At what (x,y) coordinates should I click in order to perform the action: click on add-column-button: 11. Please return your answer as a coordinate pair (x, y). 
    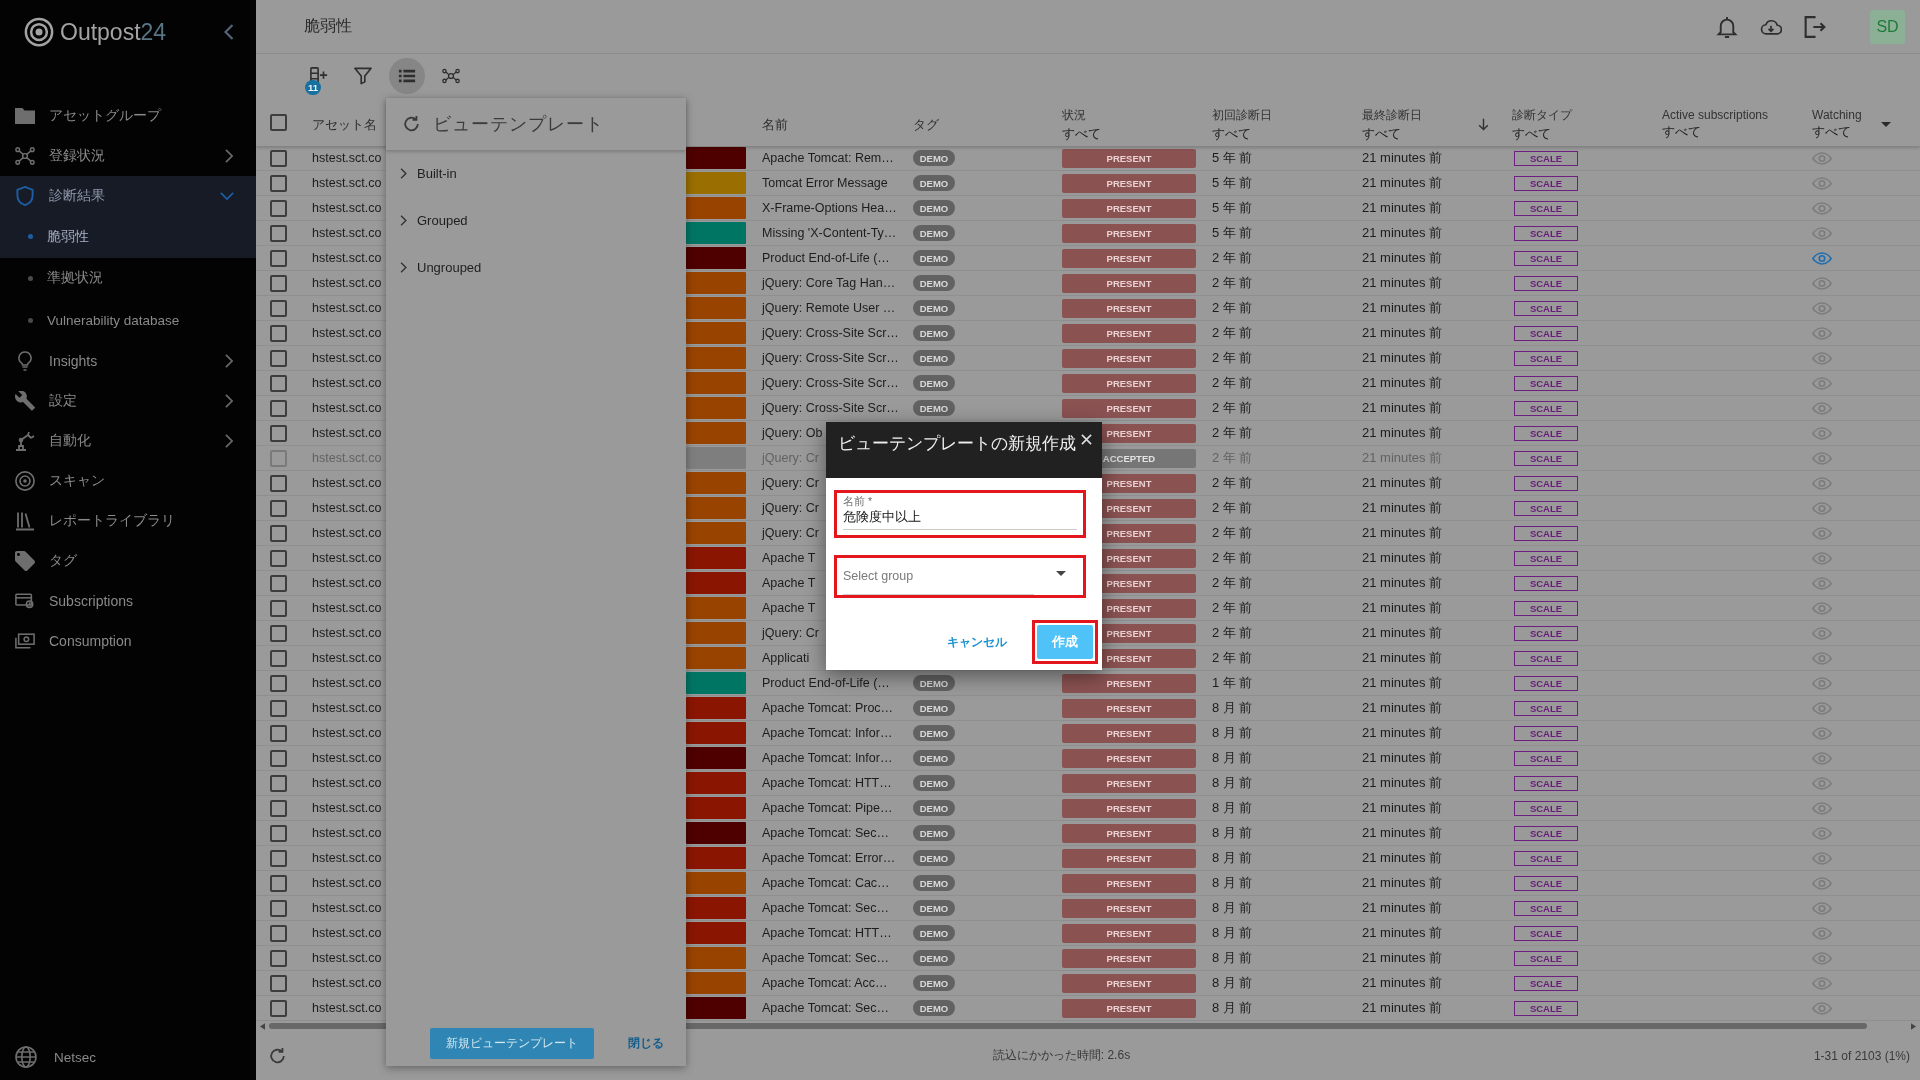
    Looking at the image, I should click on (319, 76).